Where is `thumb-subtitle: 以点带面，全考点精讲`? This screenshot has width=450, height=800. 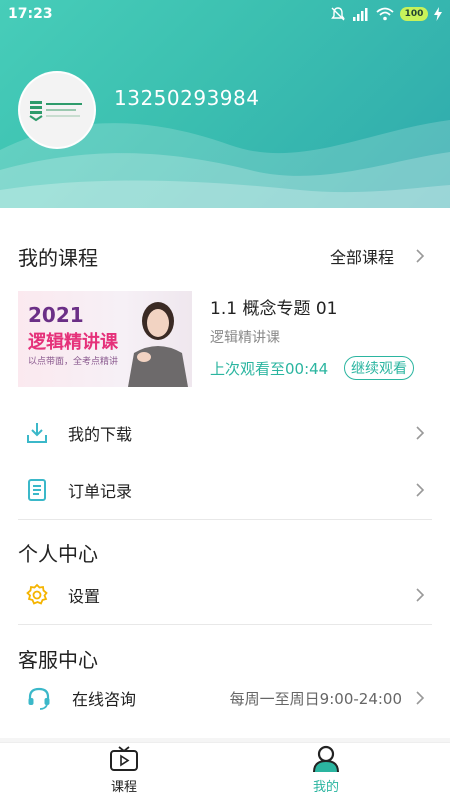
thumb-subtitle: 以点带面，全考点精讲 is located at coordinates (73, 362).